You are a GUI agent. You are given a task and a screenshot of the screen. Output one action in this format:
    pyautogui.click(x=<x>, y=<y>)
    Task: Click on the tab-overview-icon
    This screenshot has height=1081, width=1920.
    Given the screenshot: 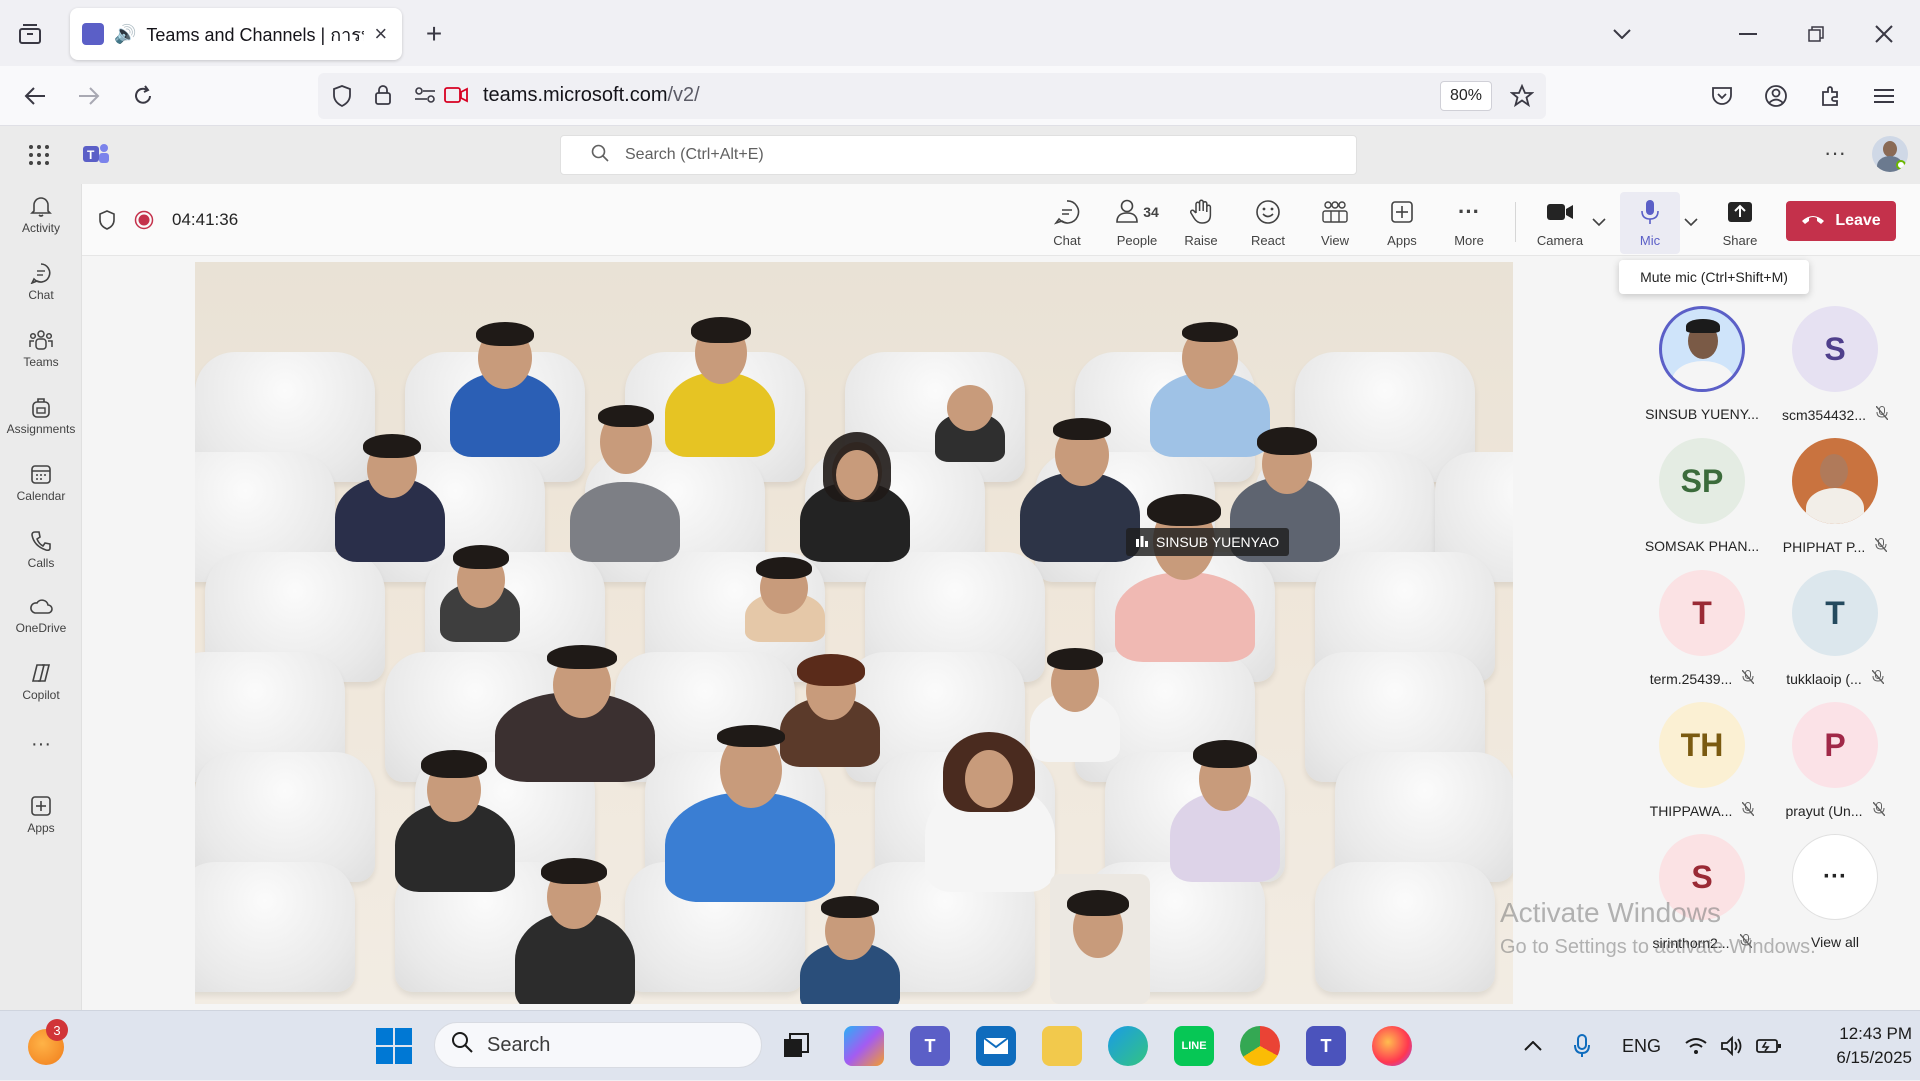 What is the action you would take?
    pyautogui.click(x=30, y=34)
    